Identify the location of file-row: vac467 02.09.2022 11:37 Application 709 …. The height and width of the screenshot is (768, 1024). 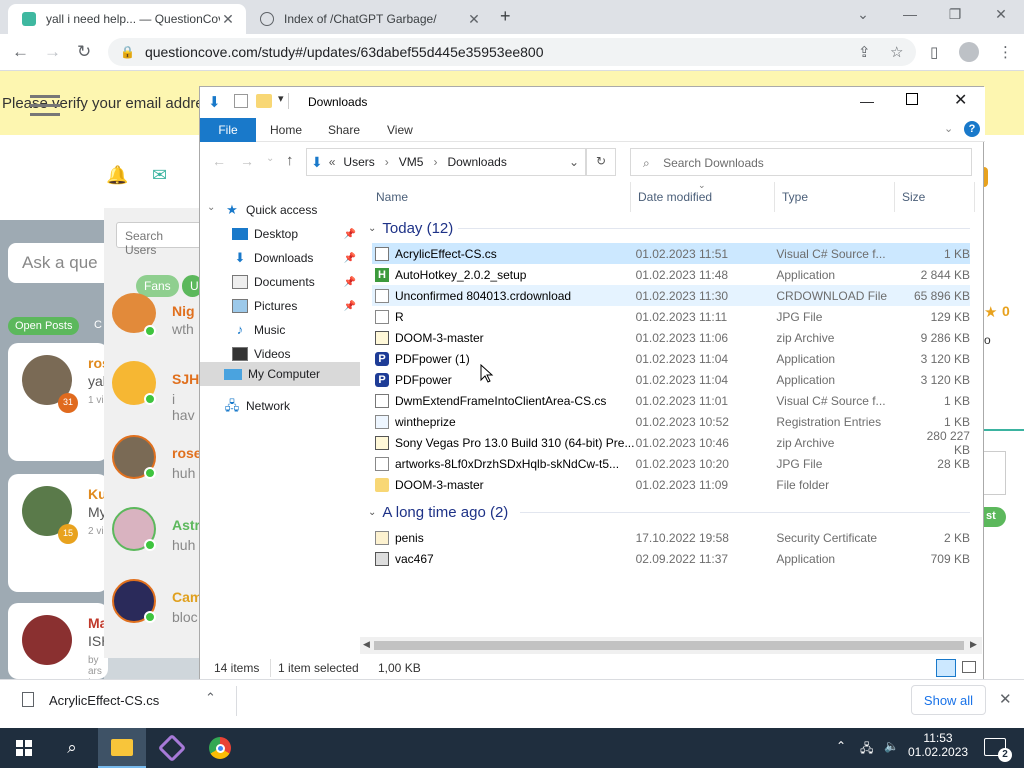
(671, 558).